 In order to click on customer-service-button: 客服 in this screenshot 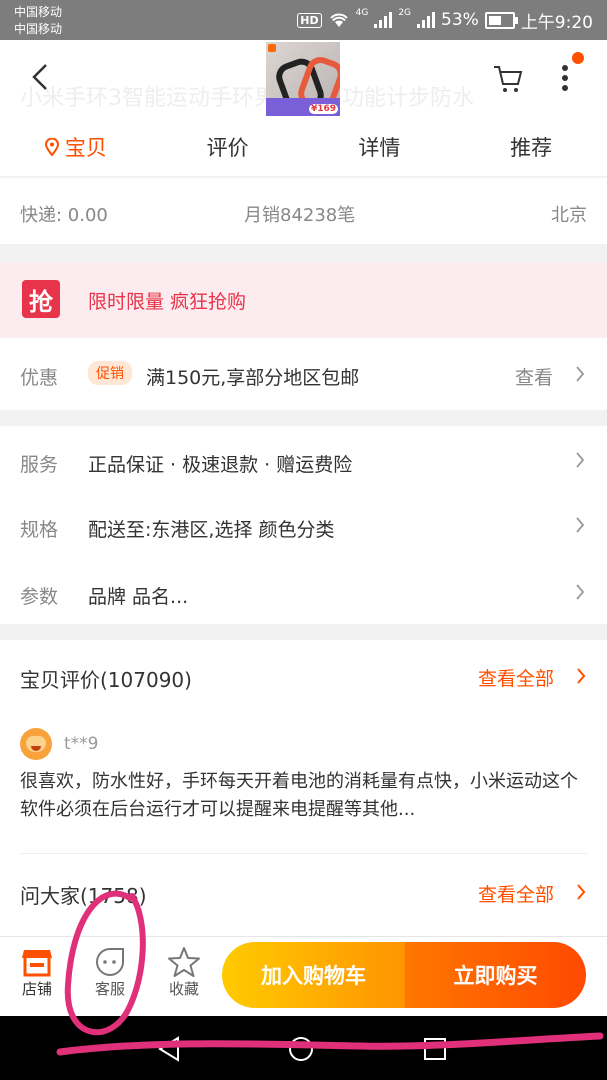, I will do `click(110, 972)`.